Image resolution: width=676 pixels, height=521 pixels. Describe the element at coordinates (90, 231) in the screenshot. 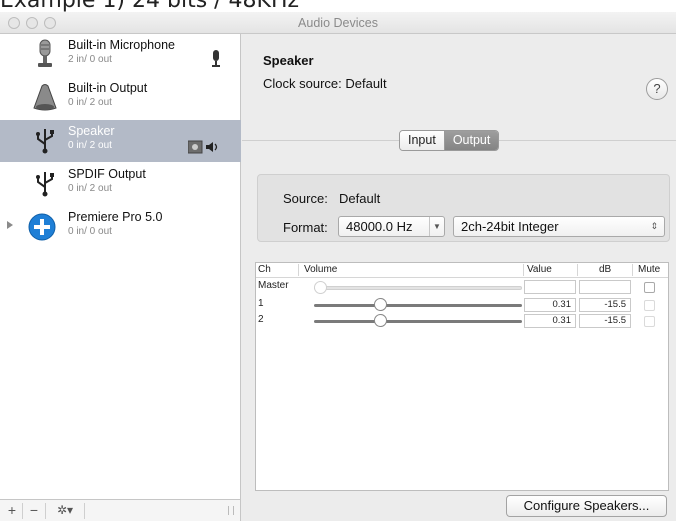

I see `device-io: 0 in/ 0 out` at that location.